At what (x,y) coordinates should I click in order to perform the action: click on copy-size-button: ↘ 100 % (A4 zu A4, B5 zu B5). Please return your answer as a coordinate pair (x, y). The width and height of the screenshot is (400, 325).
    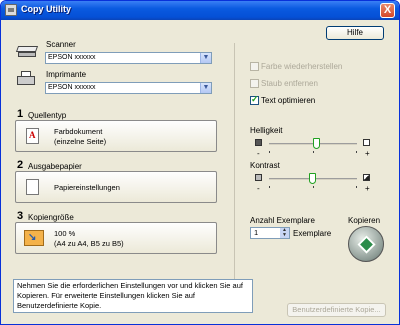
    Looking at the image, I should click on (116, 238).